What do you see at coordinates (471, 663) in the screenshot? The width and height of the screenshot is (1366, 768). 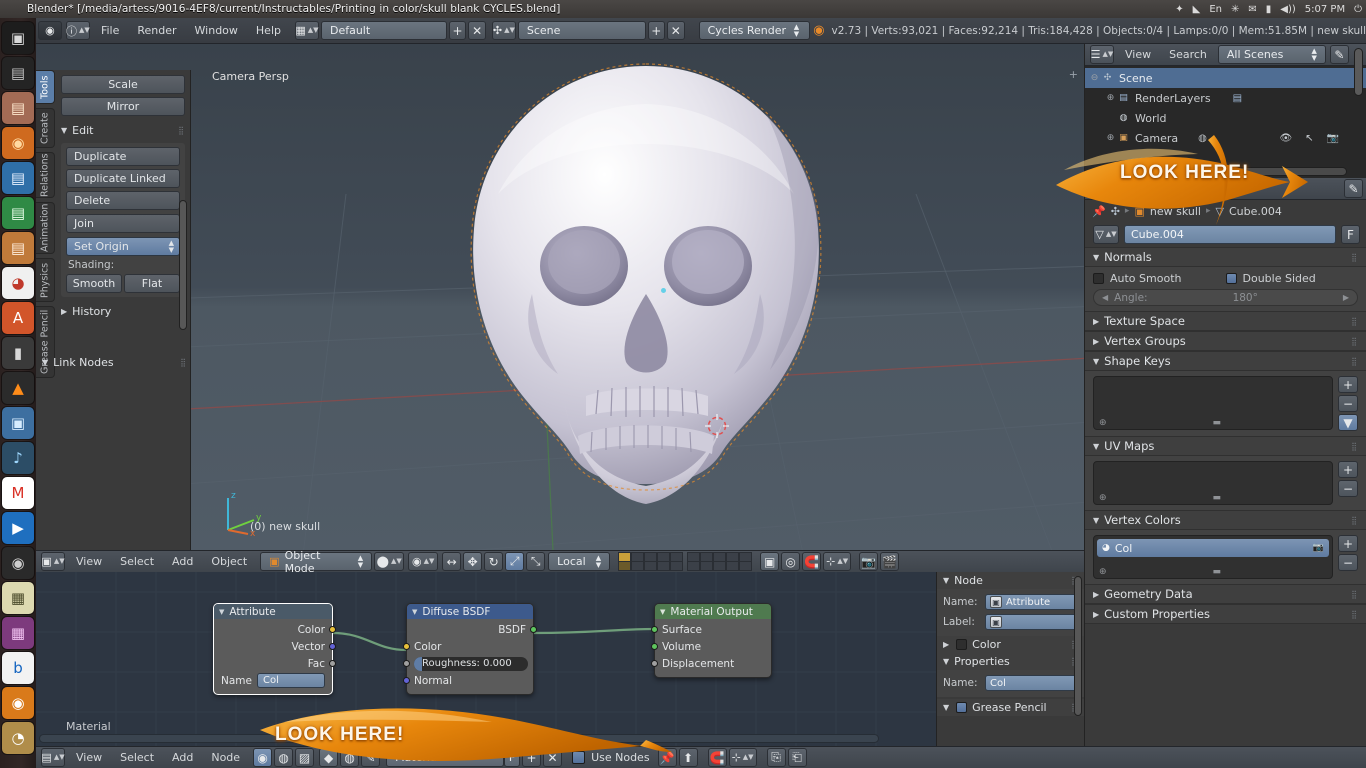 I see `roughness-slider: Roughness: 0.000` at bounding box center [471, 663].